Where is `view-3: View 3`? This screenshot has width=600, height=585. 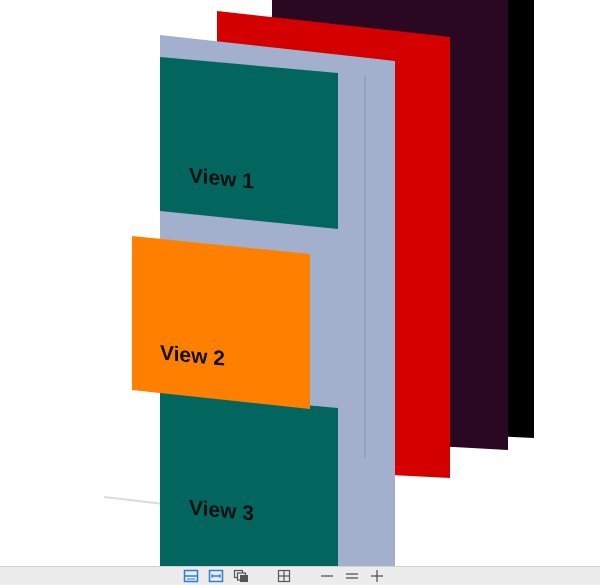 view-3: View 3 is located at coordinates (249, 479).